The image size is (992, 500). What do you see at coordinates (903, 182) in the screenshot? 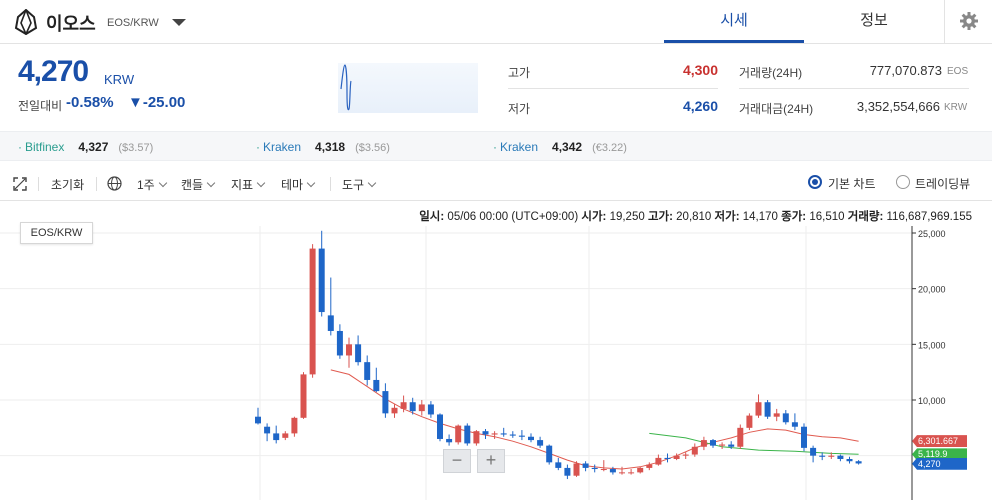
I see `tradingview-radio` at bounding box center [903, 182].